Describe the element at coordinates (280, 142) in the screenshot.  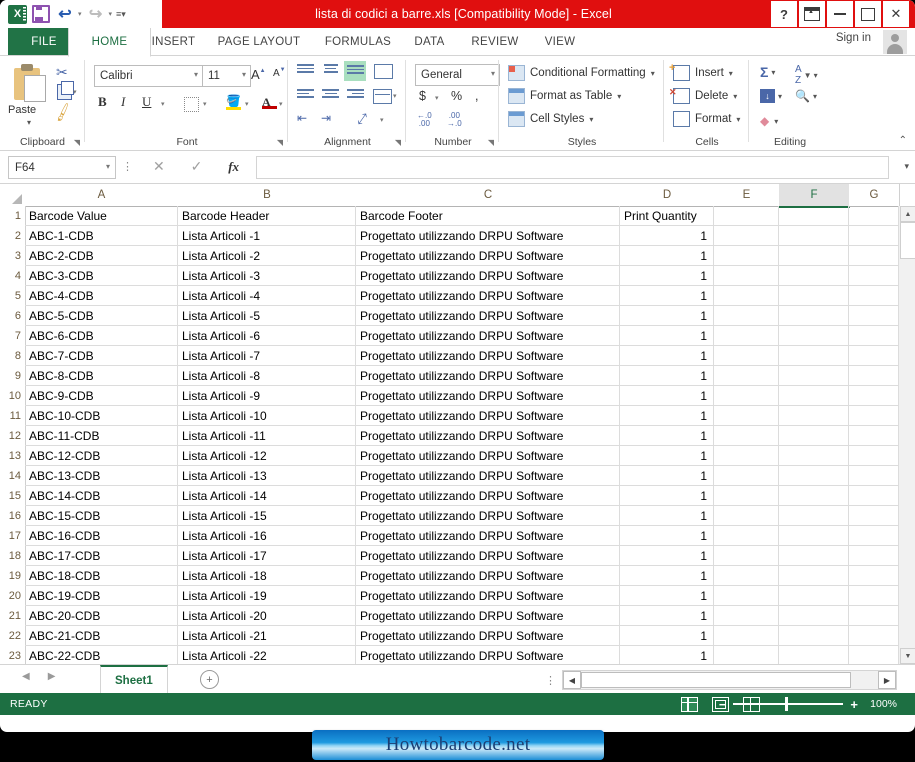
I see `font-dialog-launcher: ◥` at that location.